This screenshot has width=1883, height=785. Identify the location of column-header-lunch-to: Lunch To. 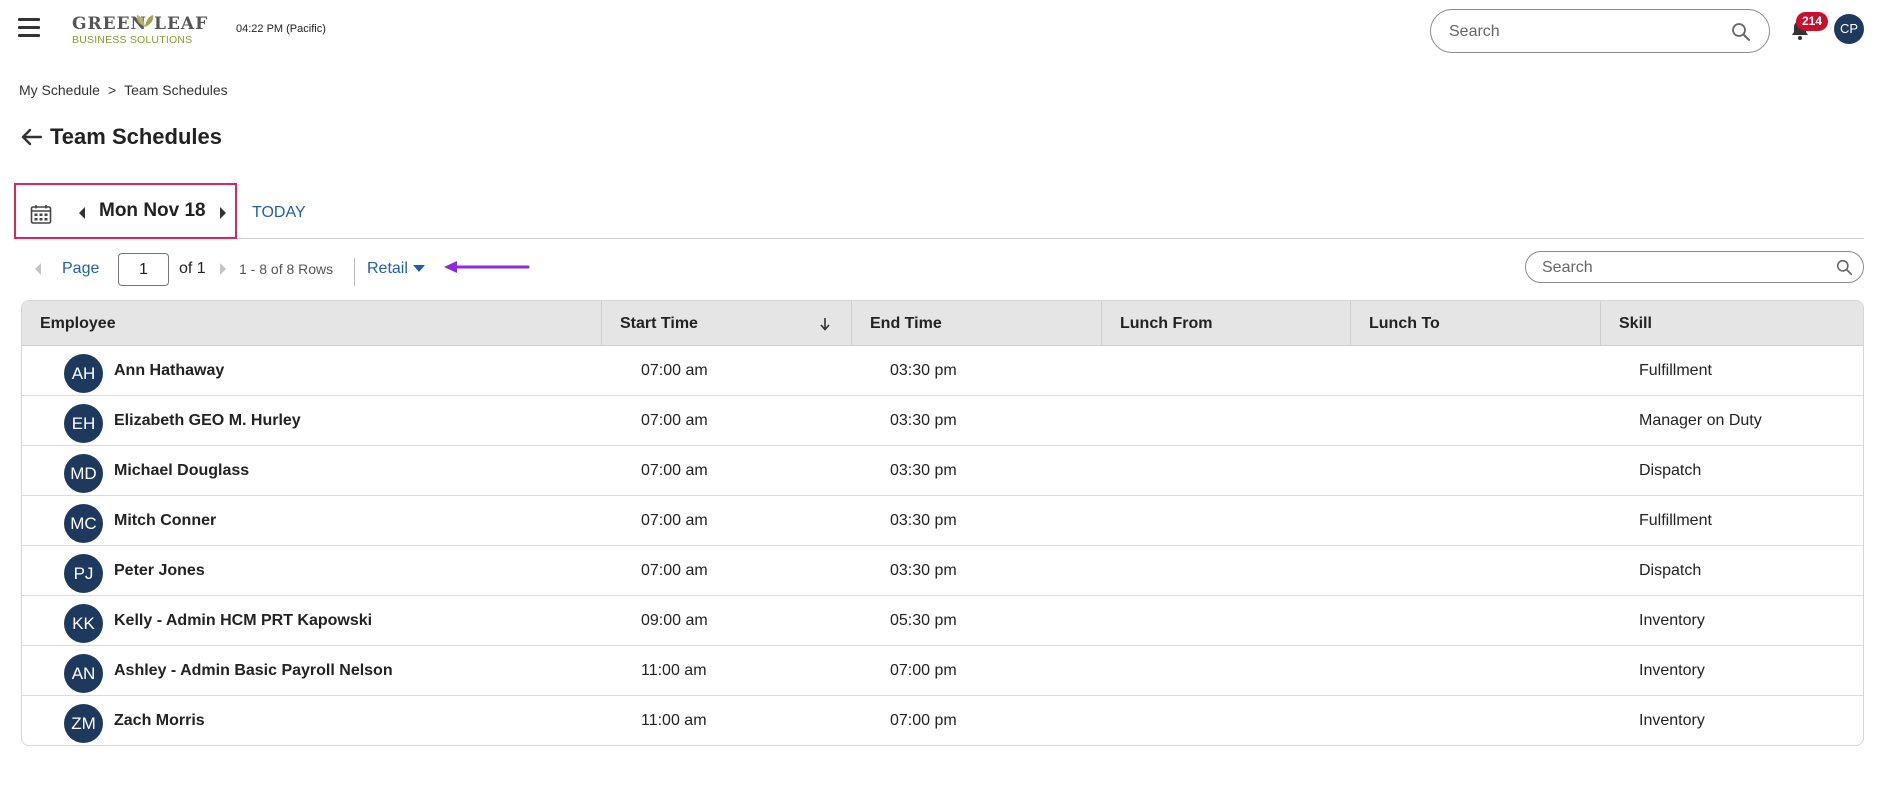
(1476, 323).